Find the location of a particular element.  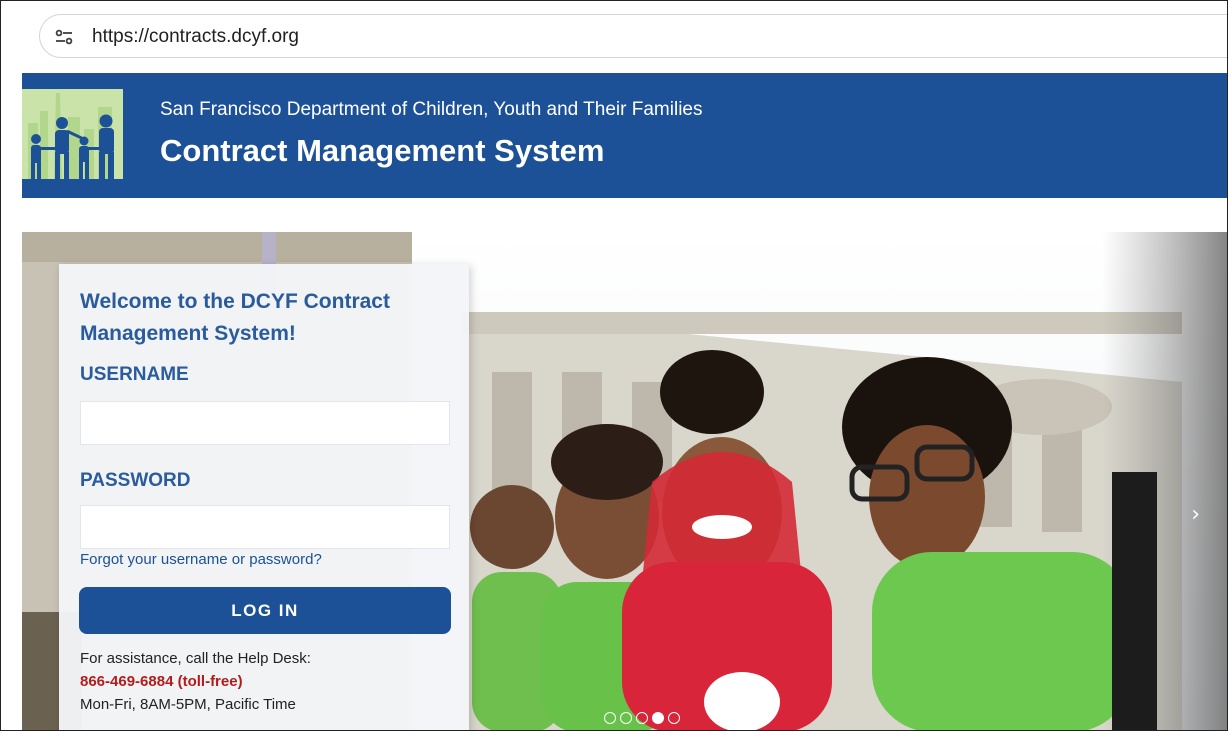

tune-icon is located at coordinates (64, 37).